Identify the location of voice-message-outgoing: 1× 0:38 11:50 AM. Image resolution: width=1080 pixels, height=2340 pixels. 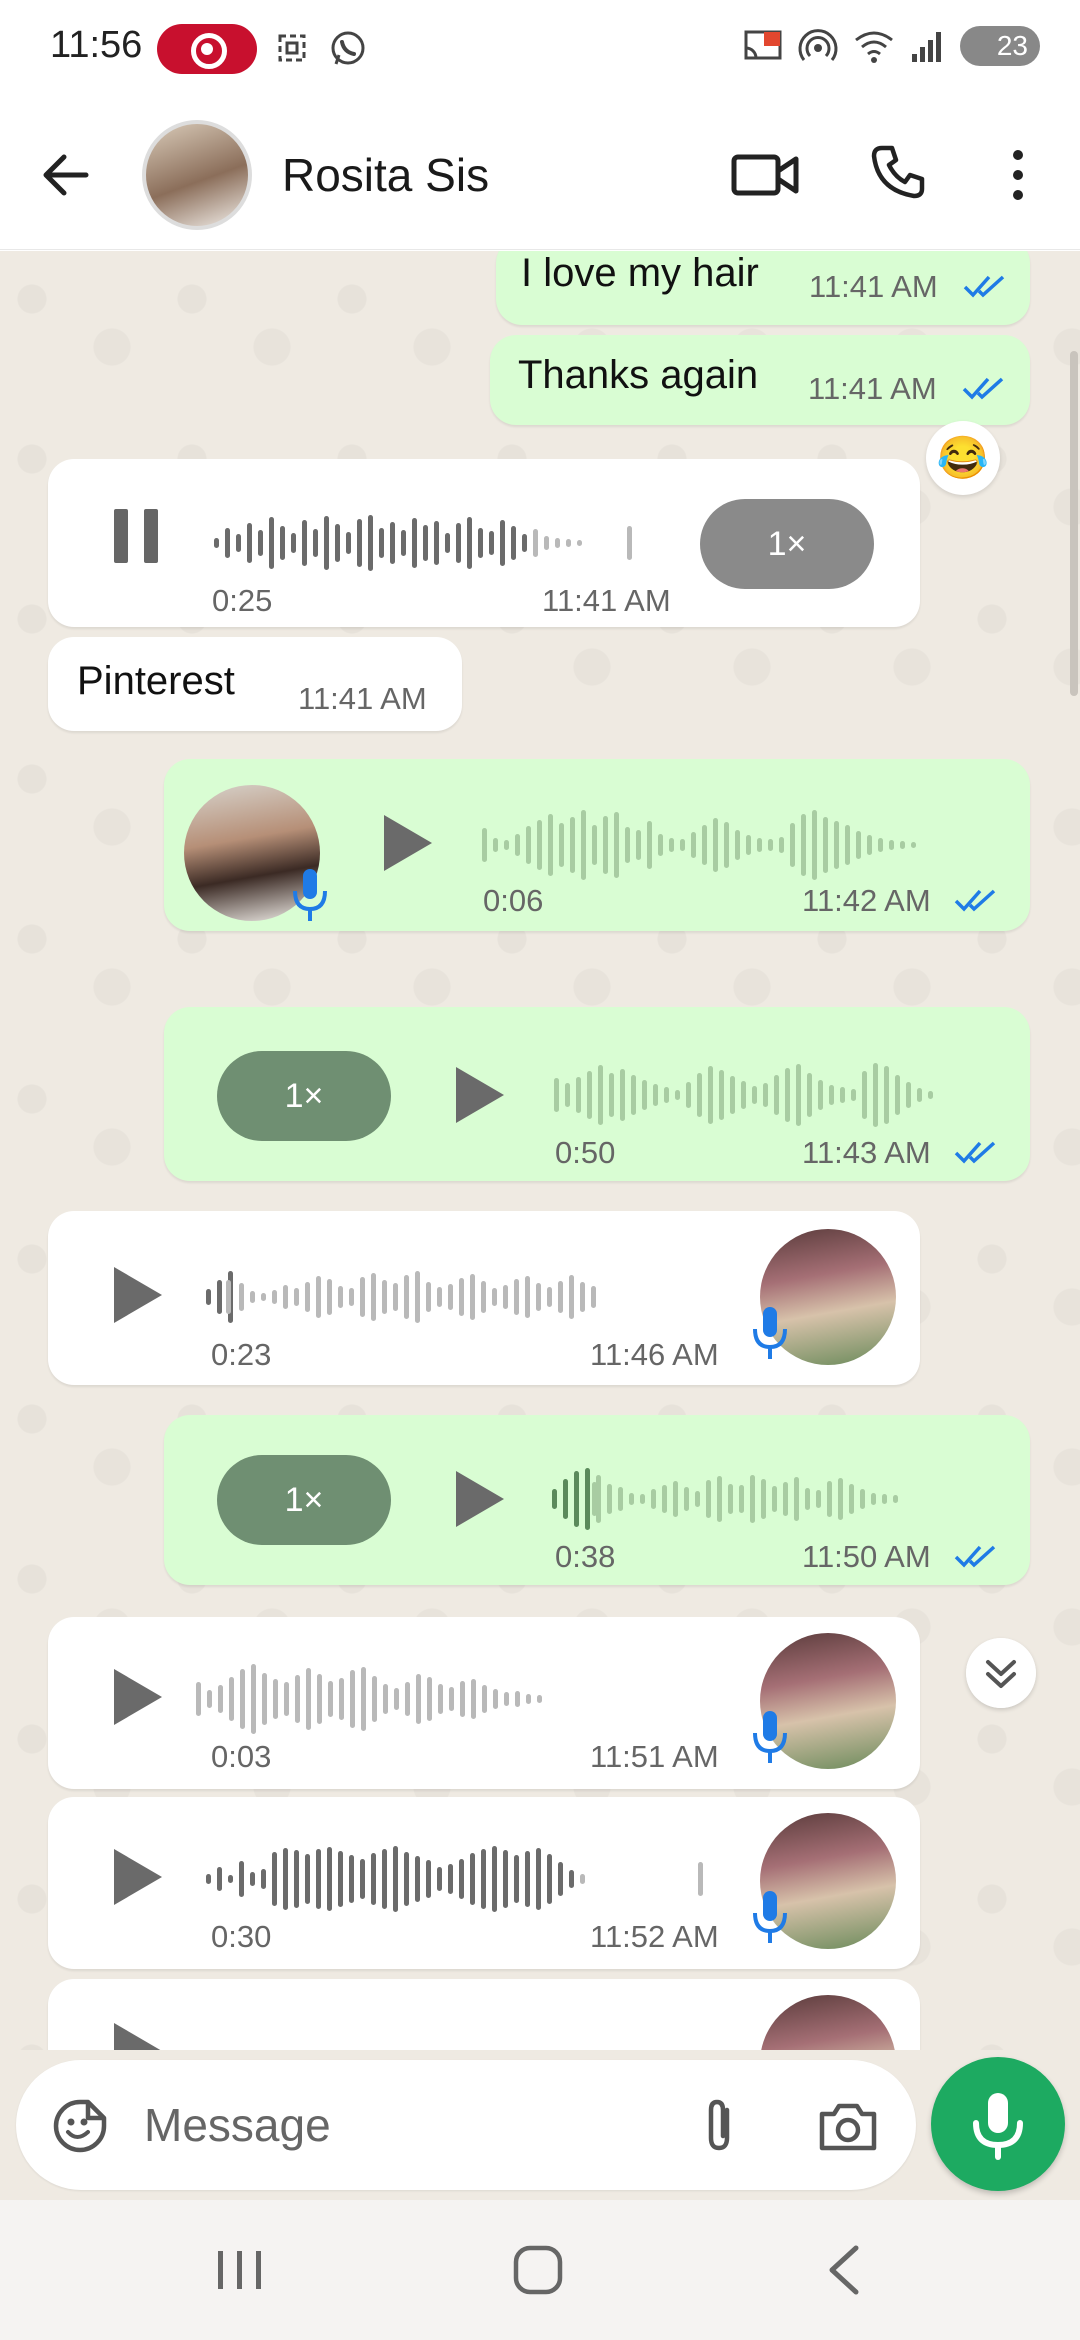
(597, 1500).